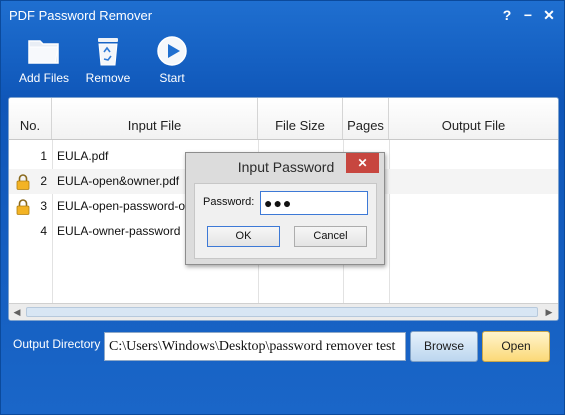 The height and width of the screenshot is (415, 565). Describe the element at coordinates (282, 63) in the screenshot. I see `toolbar: Add Files Remove Start` at that location.